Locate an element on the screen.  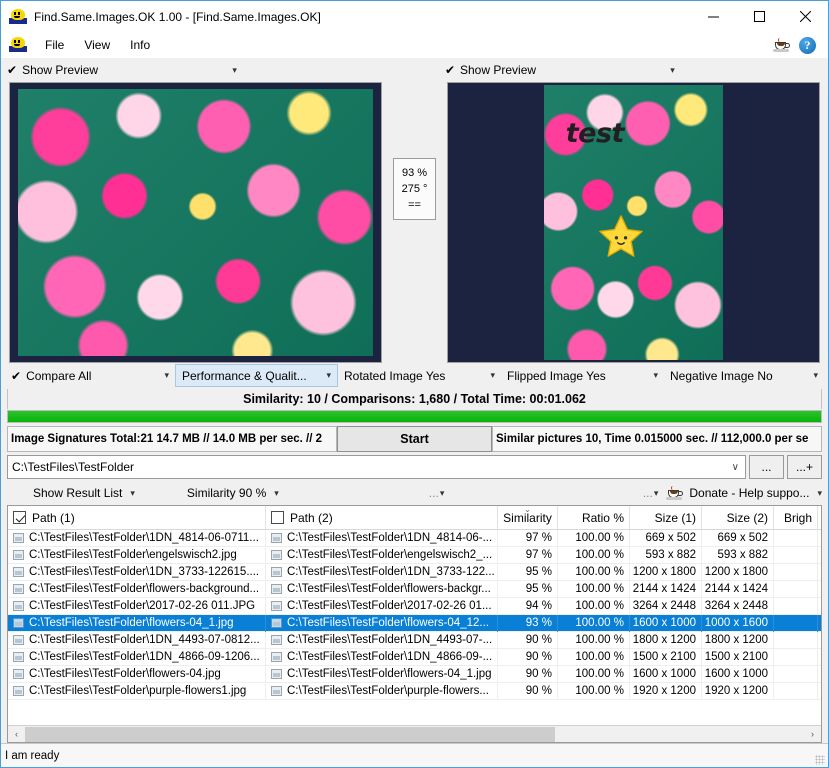
cell-size1-text: 669 x 502 is located at coordinates (670, 538).